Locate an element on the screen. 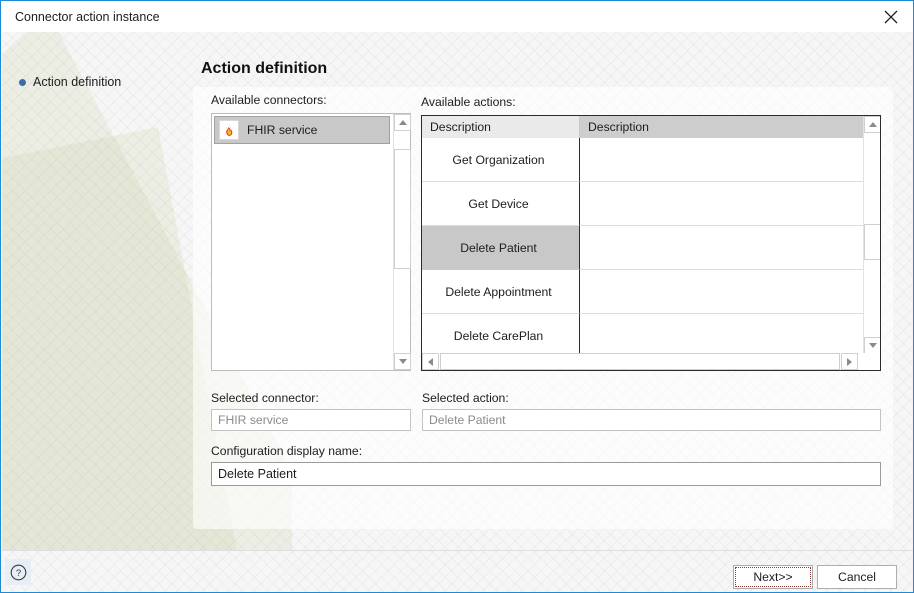  column-header-description-1: Description is located at coordinates (501, 127).